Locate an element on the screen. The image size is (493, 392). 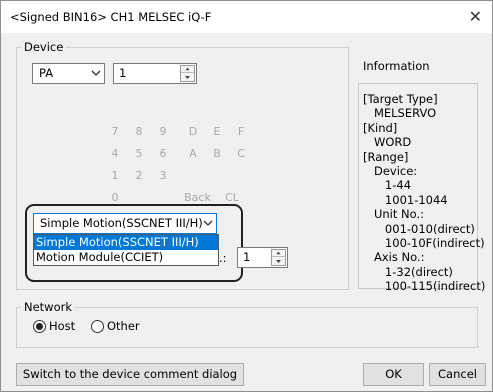
info-line: 1-44 is located at coordinates (387, 185).